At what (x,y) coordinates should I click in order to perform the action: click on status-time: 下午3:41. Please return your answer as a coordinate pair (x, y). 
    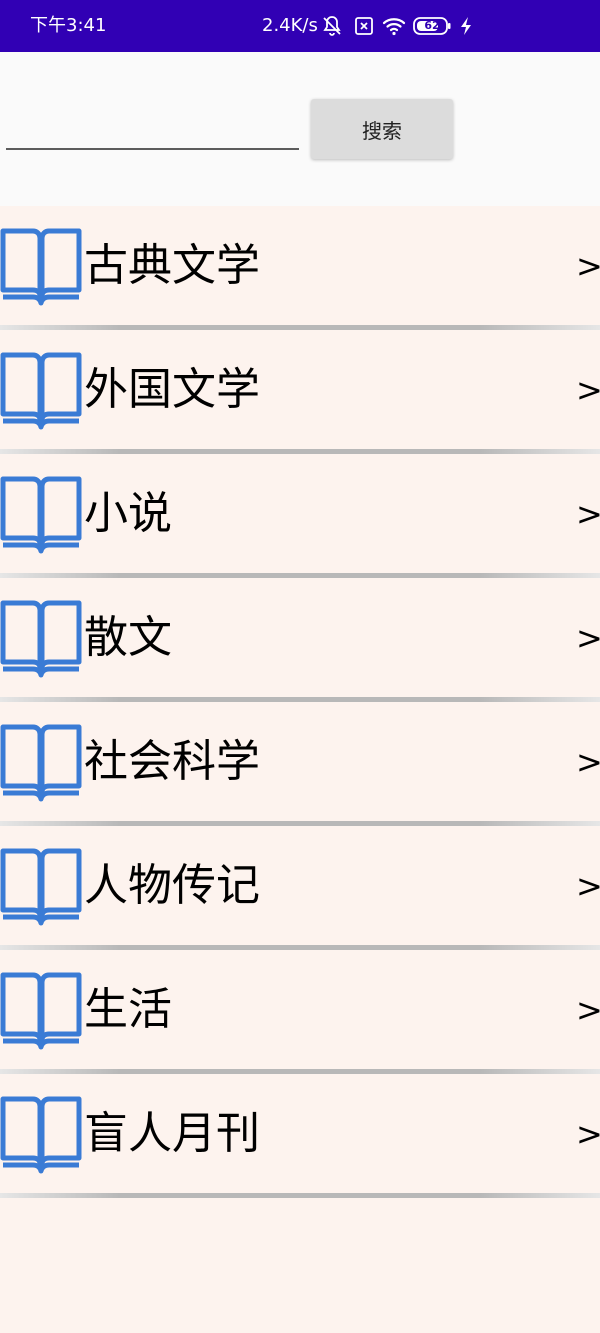
    Looking at the image, I should click on (68, 25).